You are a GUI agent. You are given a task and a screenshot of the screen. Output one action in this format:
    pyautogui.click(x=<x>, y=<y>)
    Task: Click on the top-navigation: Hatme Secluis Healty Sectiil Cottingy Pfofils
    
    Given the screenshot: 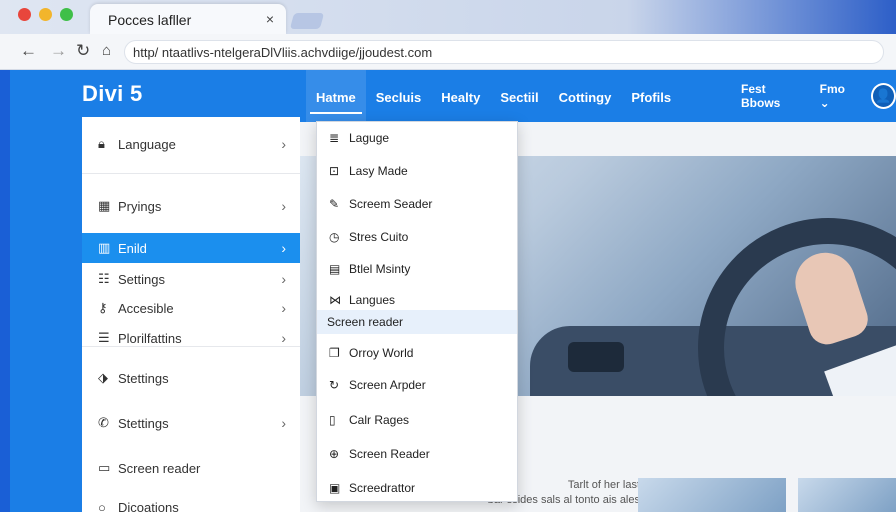 What is the action you would take?
    pyautogui.click(x=493, y=96)
    